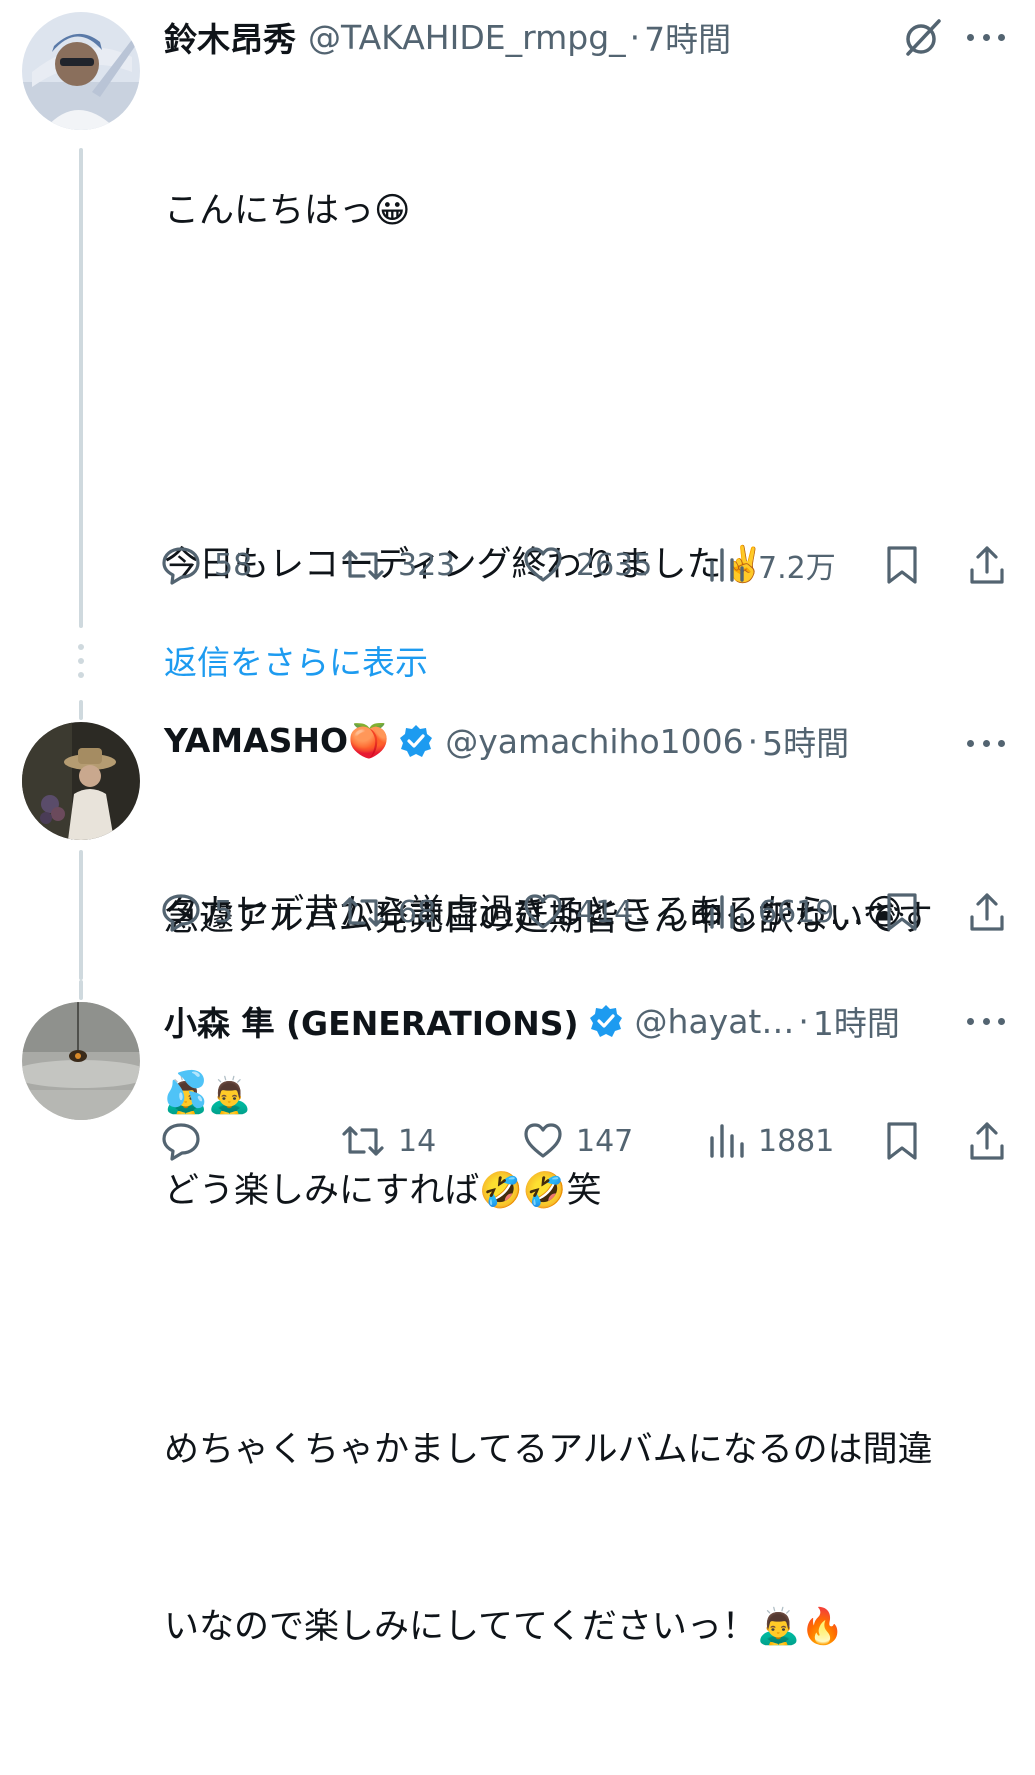  I want to click on timestamp: 1時間, so click(856, 1021).